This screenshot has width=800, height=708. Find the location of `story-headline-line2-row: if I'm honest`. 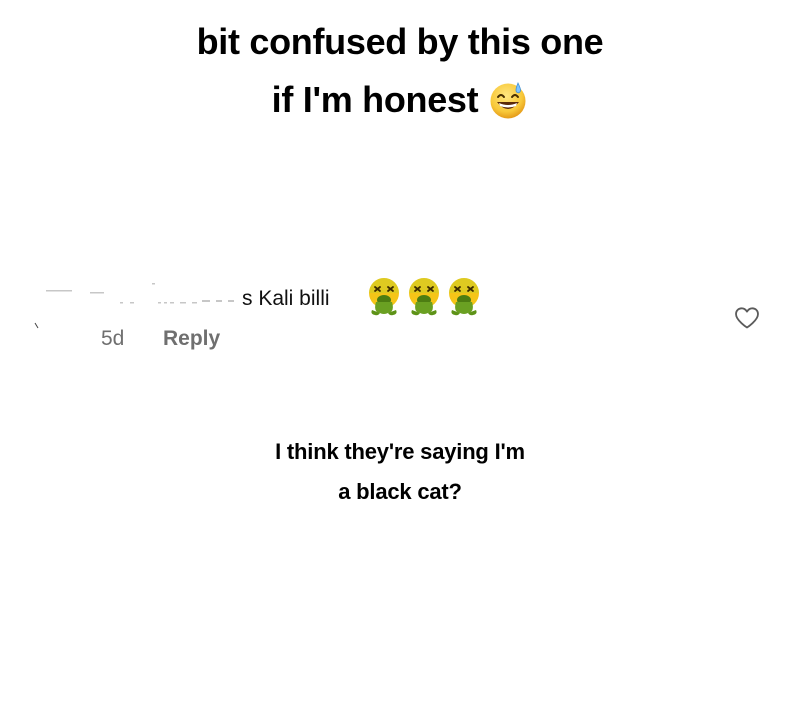

story-headline-line2-row: if I'm honest is located at coordinates (400, 100).